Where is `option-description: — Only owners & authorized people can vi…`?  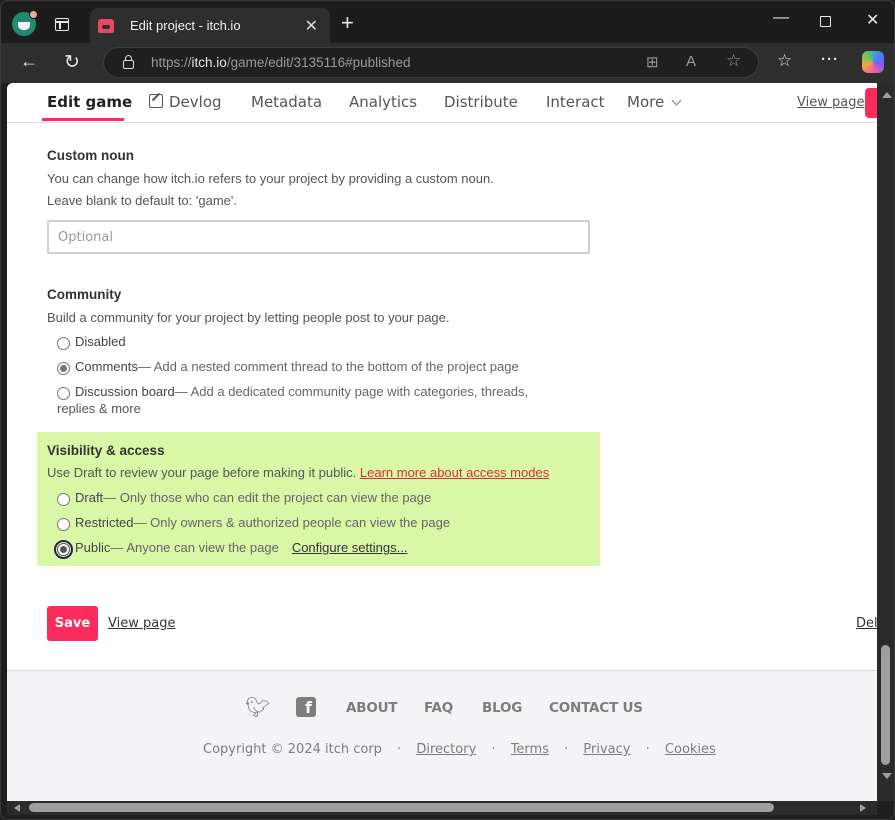 option-description: — Only owners & authorized people can vi… is located at coordinates (292, 522).